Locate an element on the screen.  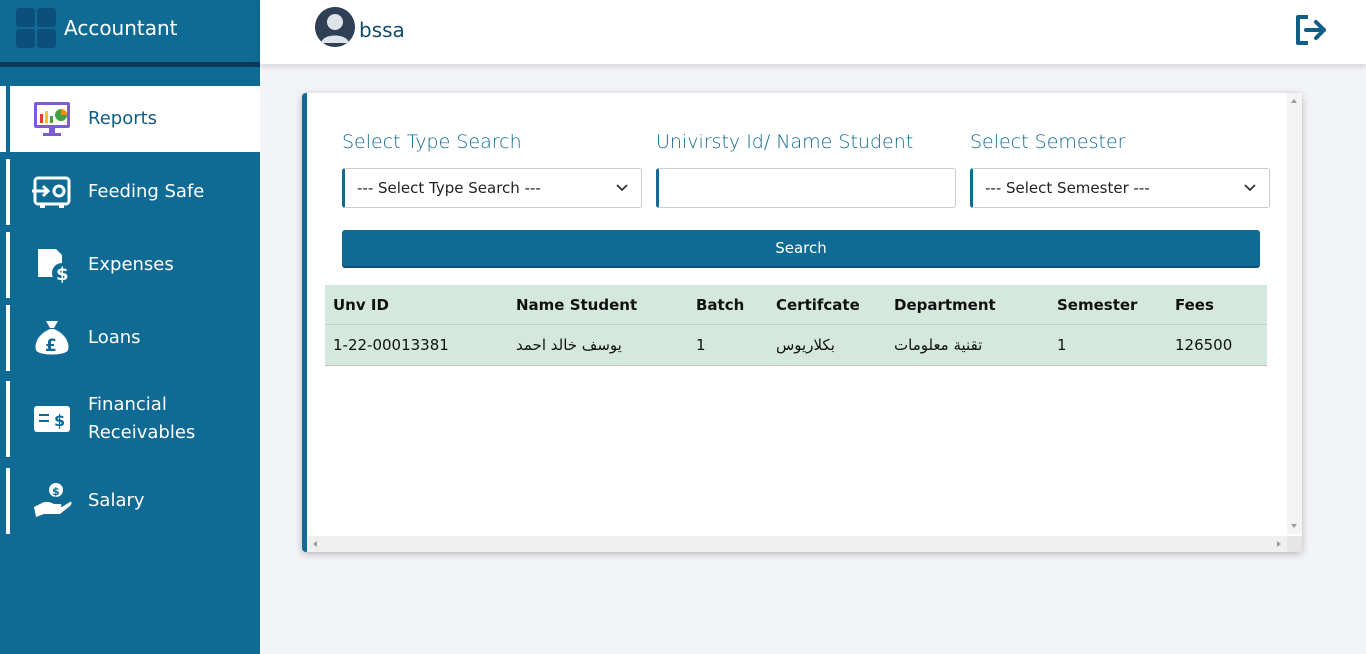
sidebar-item-reports: Reports is located at coordinates (130, 119).